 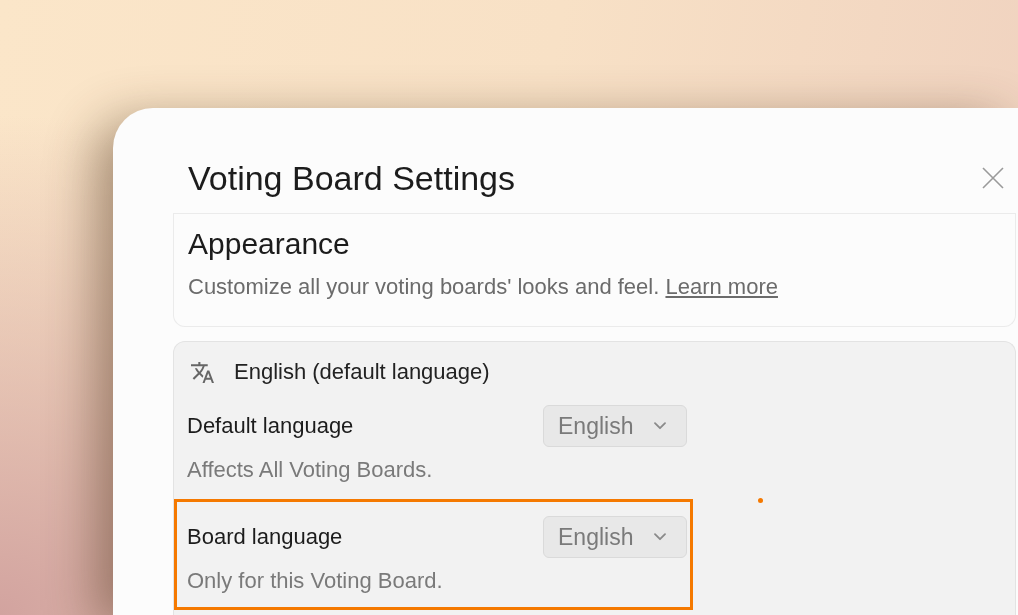 What do you see at coordinates (483, 287) in the screenshot?
I see `section-description: Customize all your voting boards' looks and feel. Learn more` at bounding box center [483, 287].